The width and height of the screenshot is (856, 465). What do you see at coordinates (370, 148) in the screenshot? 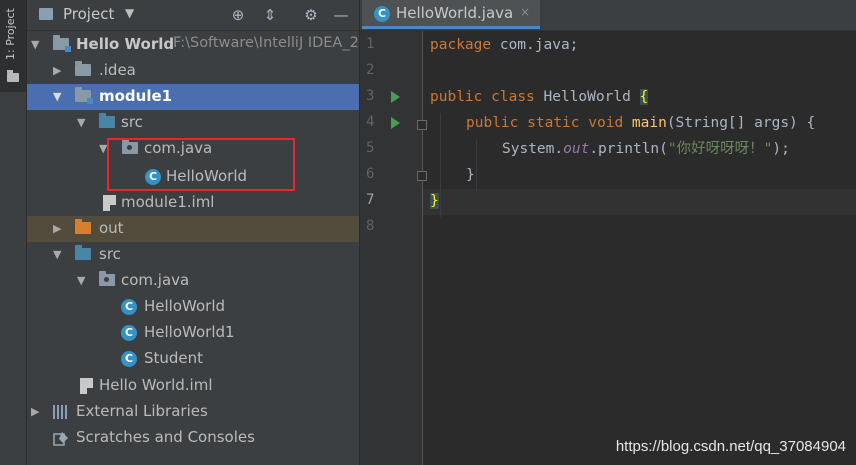
I see `line-number: 5` at bounding box center [370, 148].